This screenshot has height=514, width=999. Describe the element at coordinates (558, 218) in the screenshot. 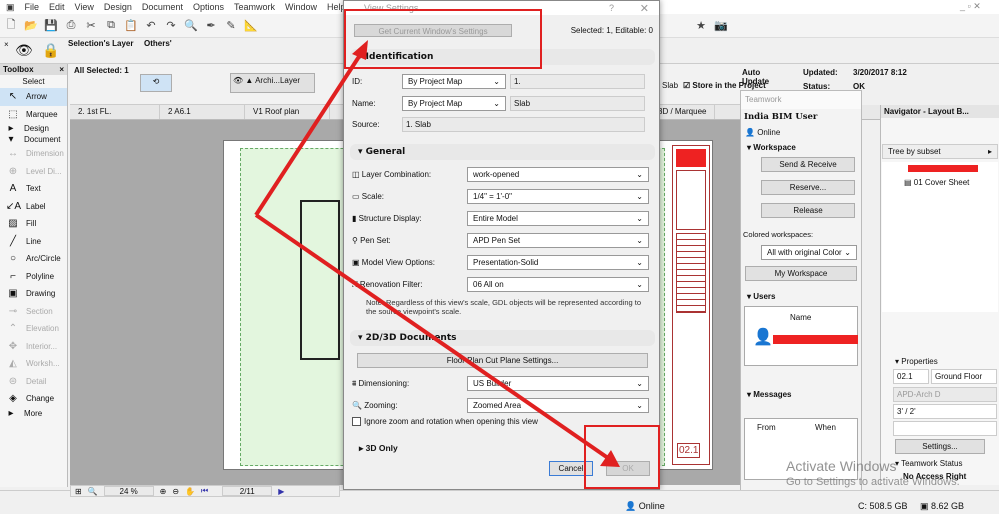

I see `field-select: Entire Model ⌄` at that location.